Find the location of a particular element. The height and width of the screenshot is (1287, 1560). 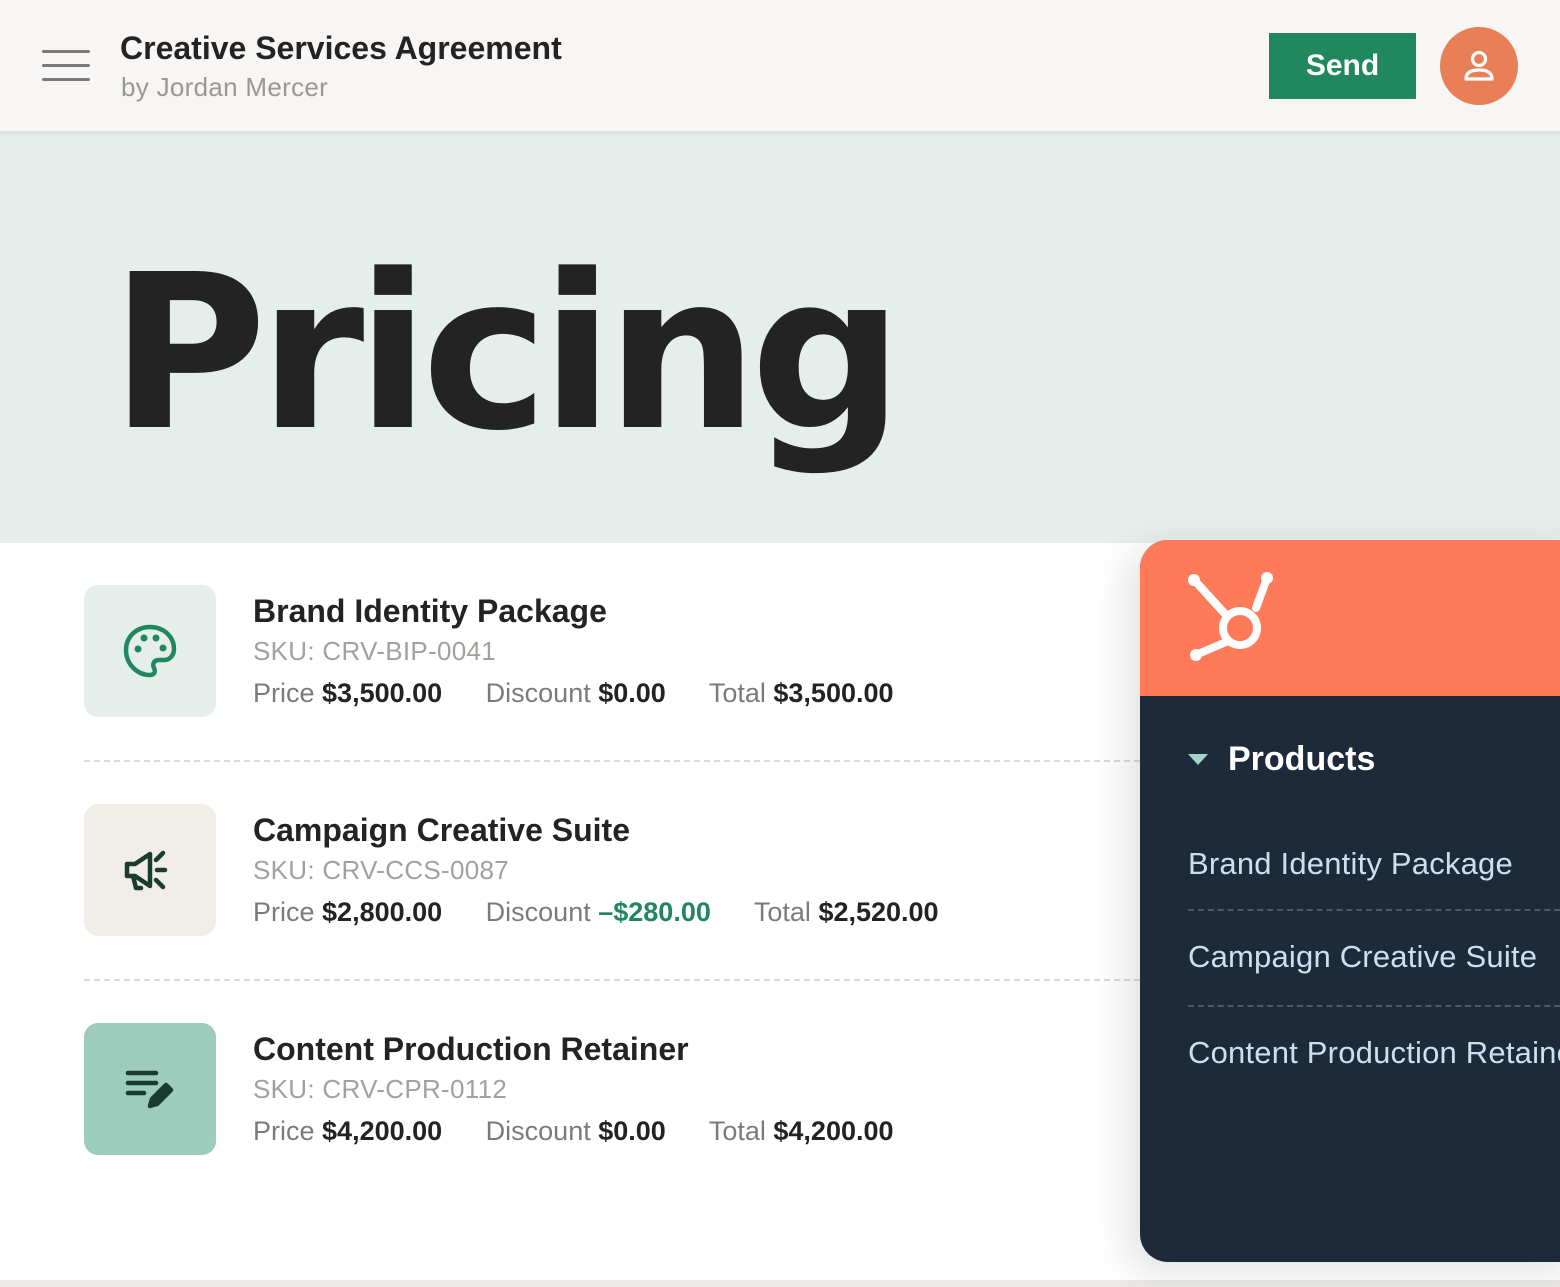

product-name: Brand Identity Package is located at coordinates (430, 611).